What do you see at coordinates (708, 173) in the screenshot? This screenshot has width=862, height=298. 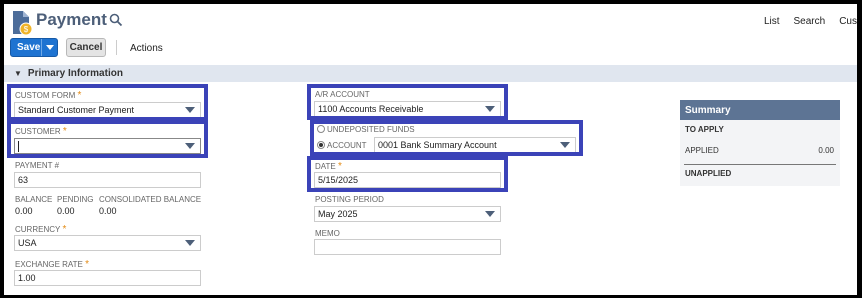 I see `unapplied-label: UNAPPLIED` at bounding box center [708, 173].